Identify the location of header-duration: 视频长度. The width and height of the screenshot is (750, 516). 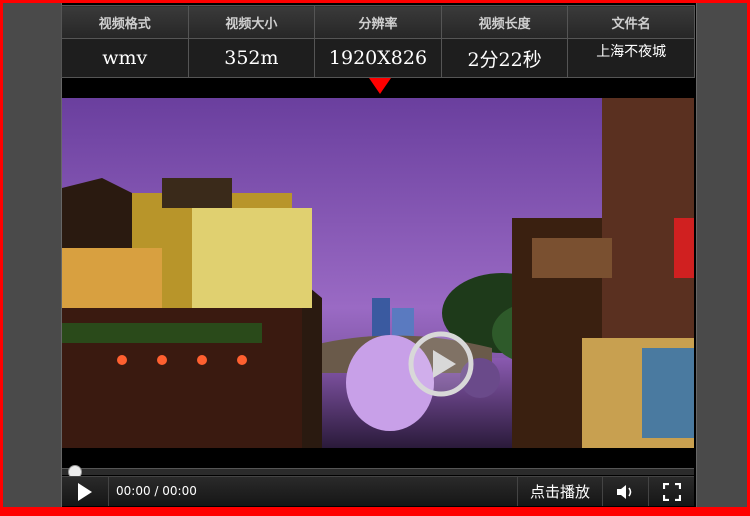
(504, 22).